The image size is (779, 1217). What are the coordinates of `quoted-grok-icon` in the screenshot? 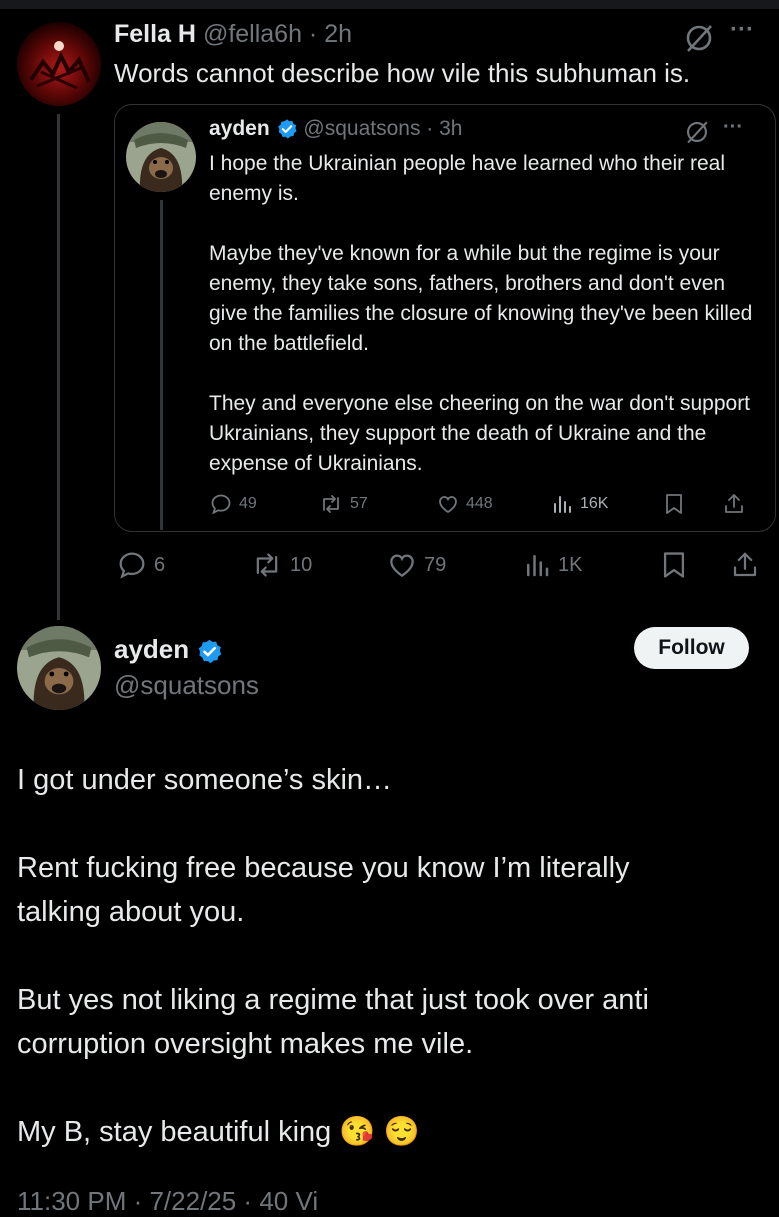 It's located at (697, 134).